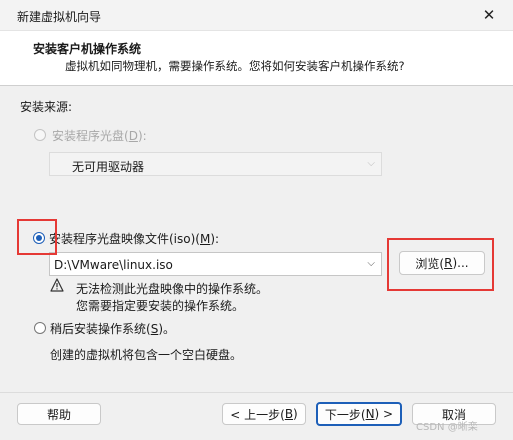 This screenshot has height=440, width=513. What do you see at coordinates (112, 329) in the screenshot?
I see `later-option-label: 稍后安装操作系统(S)。` at bounding box center [112, 329].